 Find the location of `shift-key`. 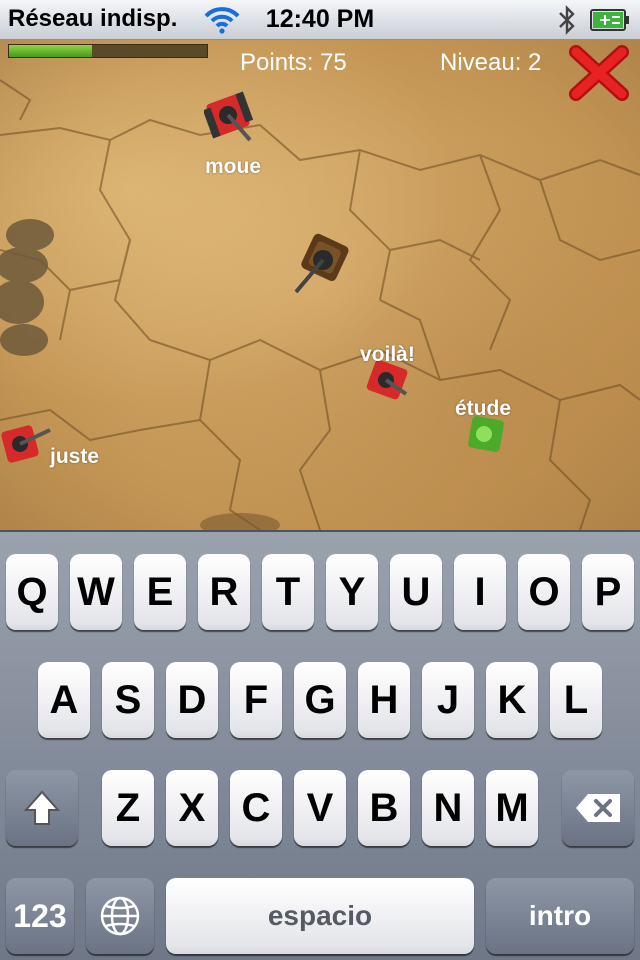

shift-key is located at coordinates (42, 808).